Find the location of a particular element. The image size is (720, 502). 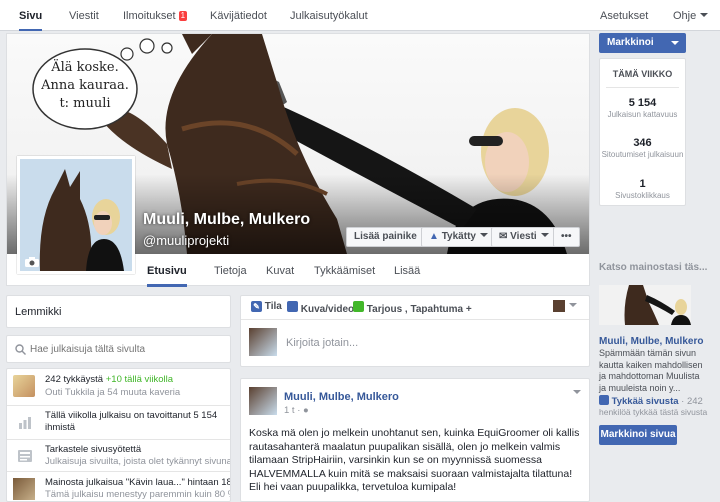

tab-likes: Tykkäämiset is located at coordinates (344, 272).